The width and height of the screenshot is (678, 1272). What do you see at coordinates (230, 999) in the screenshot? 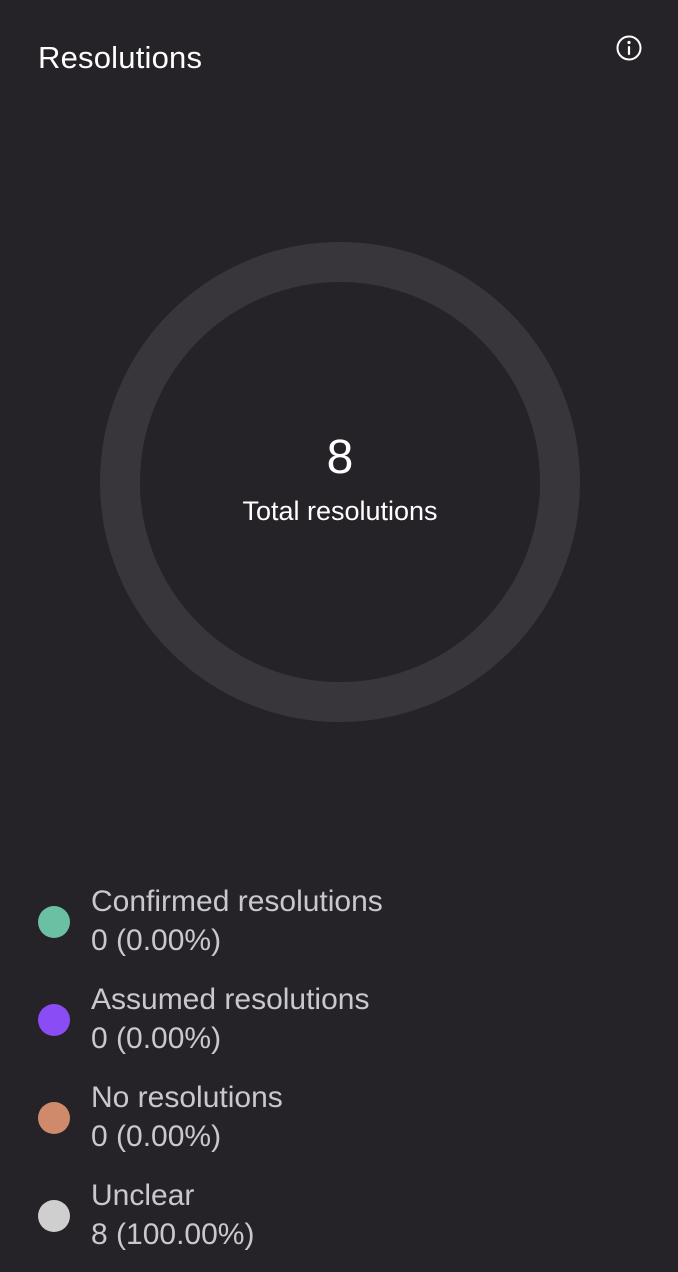
I see `legend-label-assumed: Assumed resolutions` at bounding box center [230, 999].